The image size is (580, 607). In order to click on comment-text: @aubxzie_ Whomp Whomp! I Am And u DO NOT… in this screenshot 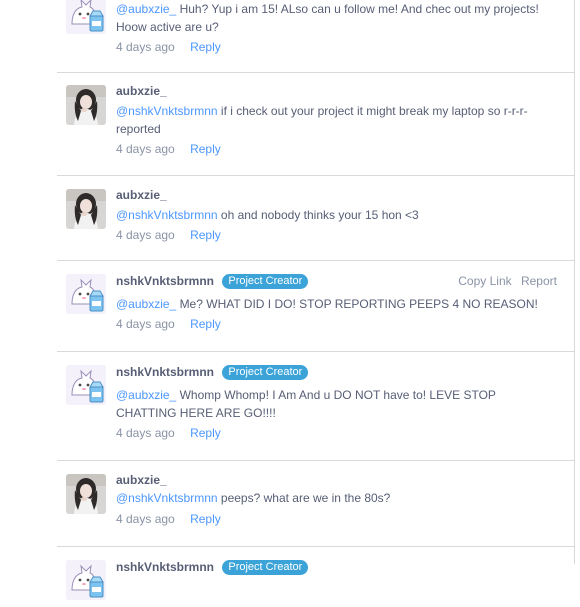, I will do `click(338, 404)`.